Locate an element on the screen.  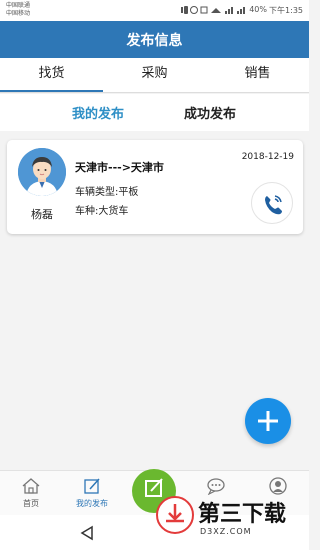
plus-icon is located at coordinates (268, 421).